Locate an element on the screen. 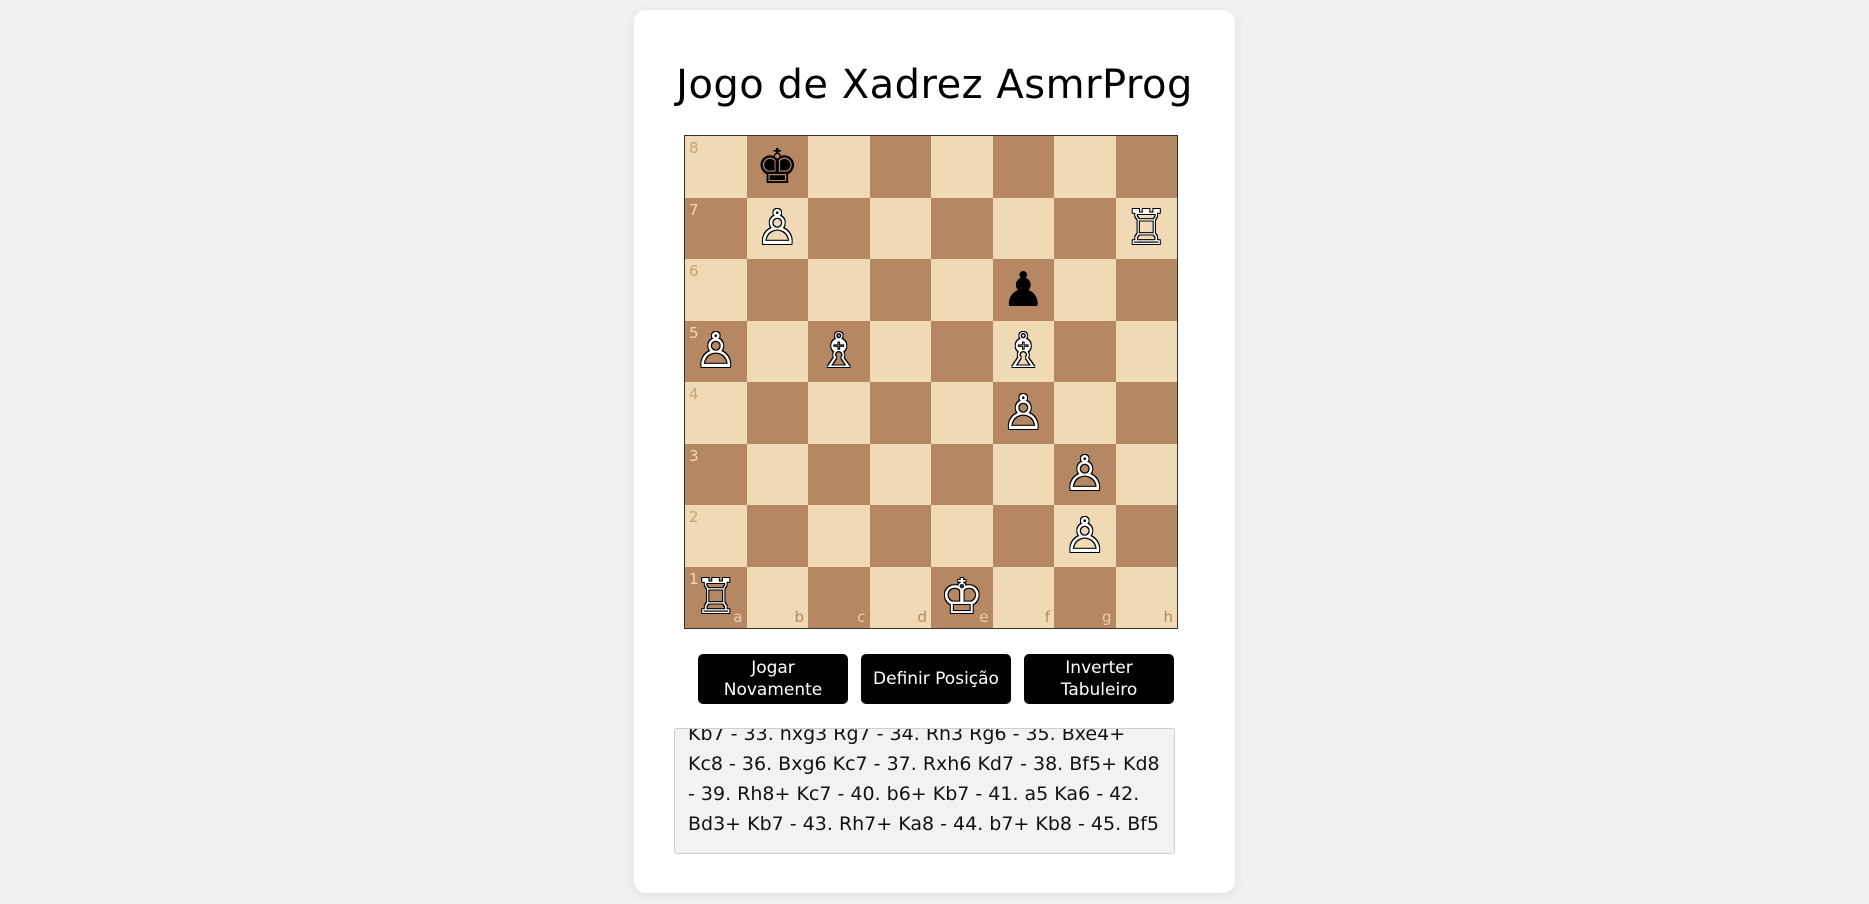 This screenshot has height=904, width=1869. play-again-button: Jogar Novamente is located at coordinates (773, 679).